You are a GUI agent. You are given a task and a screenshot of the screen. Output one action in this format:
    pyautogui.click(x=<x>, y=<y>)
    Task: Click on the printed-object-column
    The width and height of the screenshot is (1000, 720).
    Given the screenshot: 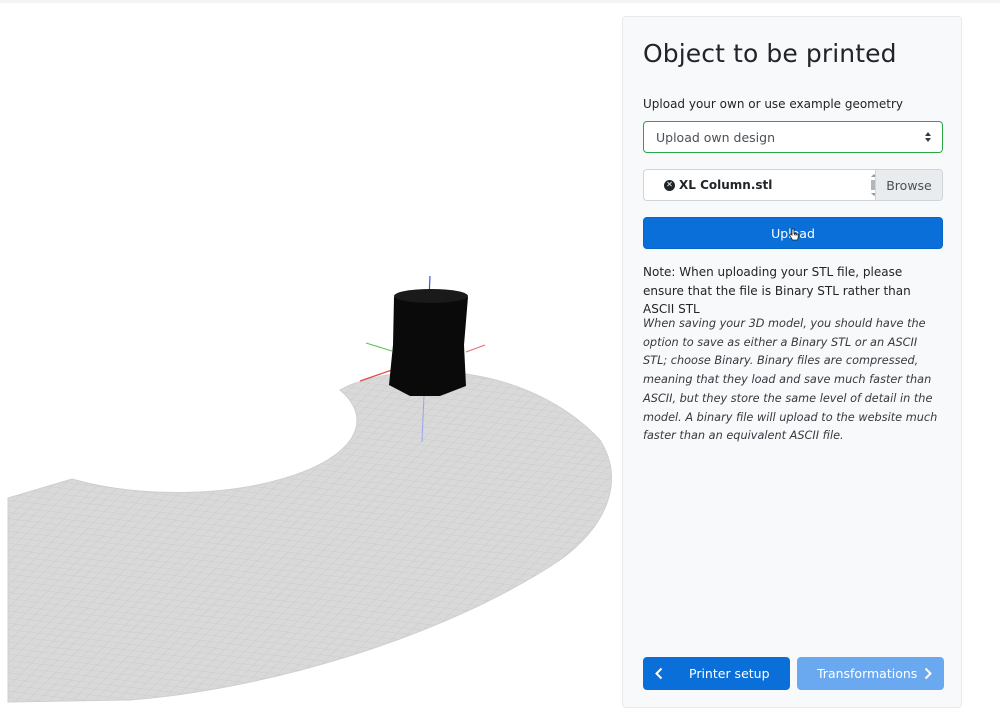 What is the action you would take?
    pyautogui.click(x=428, y=342)
    